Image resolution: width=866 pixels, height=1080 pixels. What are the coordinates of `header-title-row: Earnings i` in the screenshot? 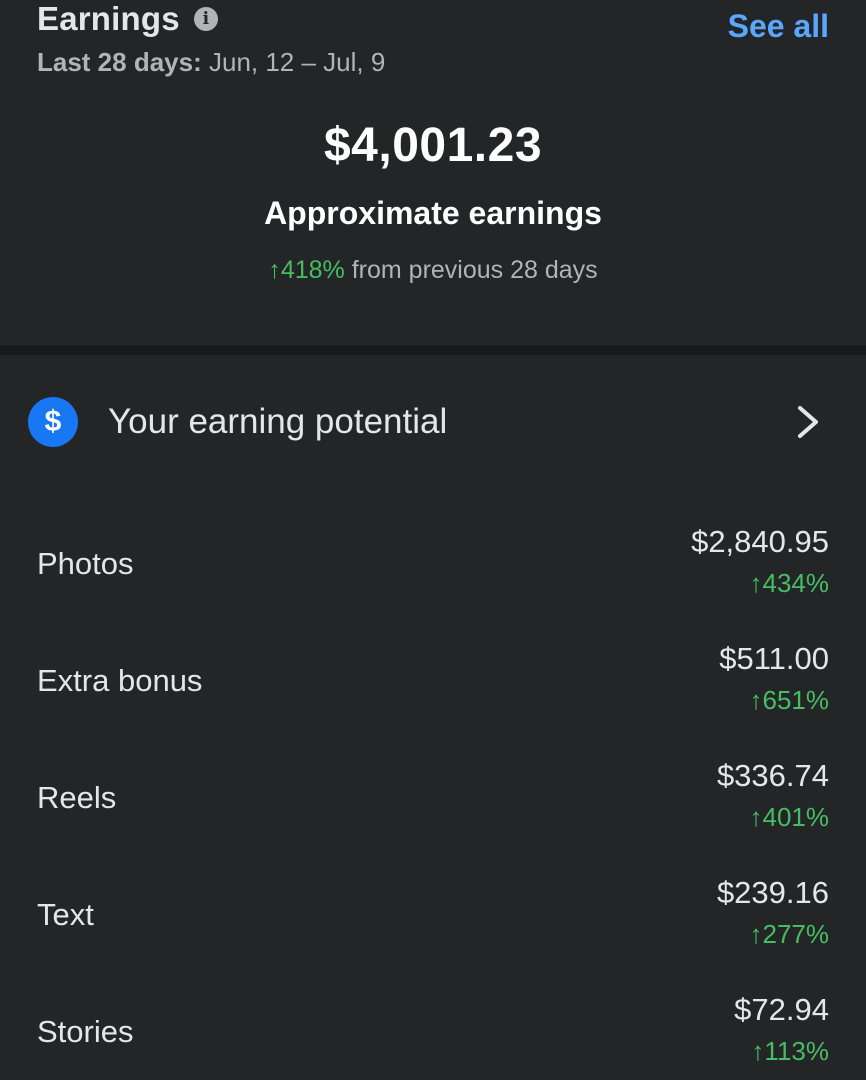 It's located at (127, 19).